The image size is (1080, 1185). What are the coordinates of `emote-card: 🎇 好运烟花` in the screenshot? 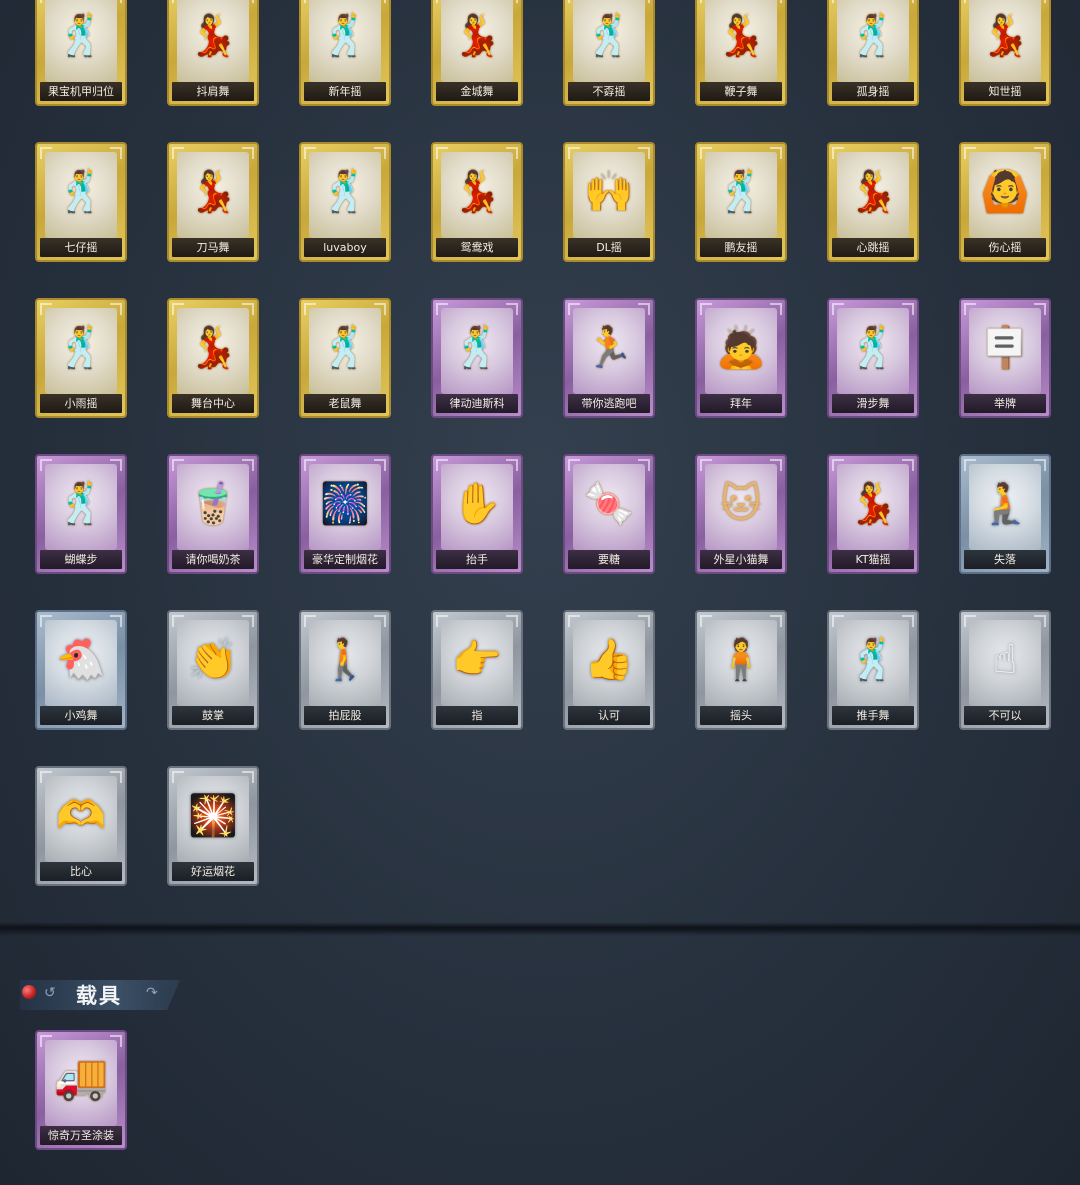 It's located at (213, 826).